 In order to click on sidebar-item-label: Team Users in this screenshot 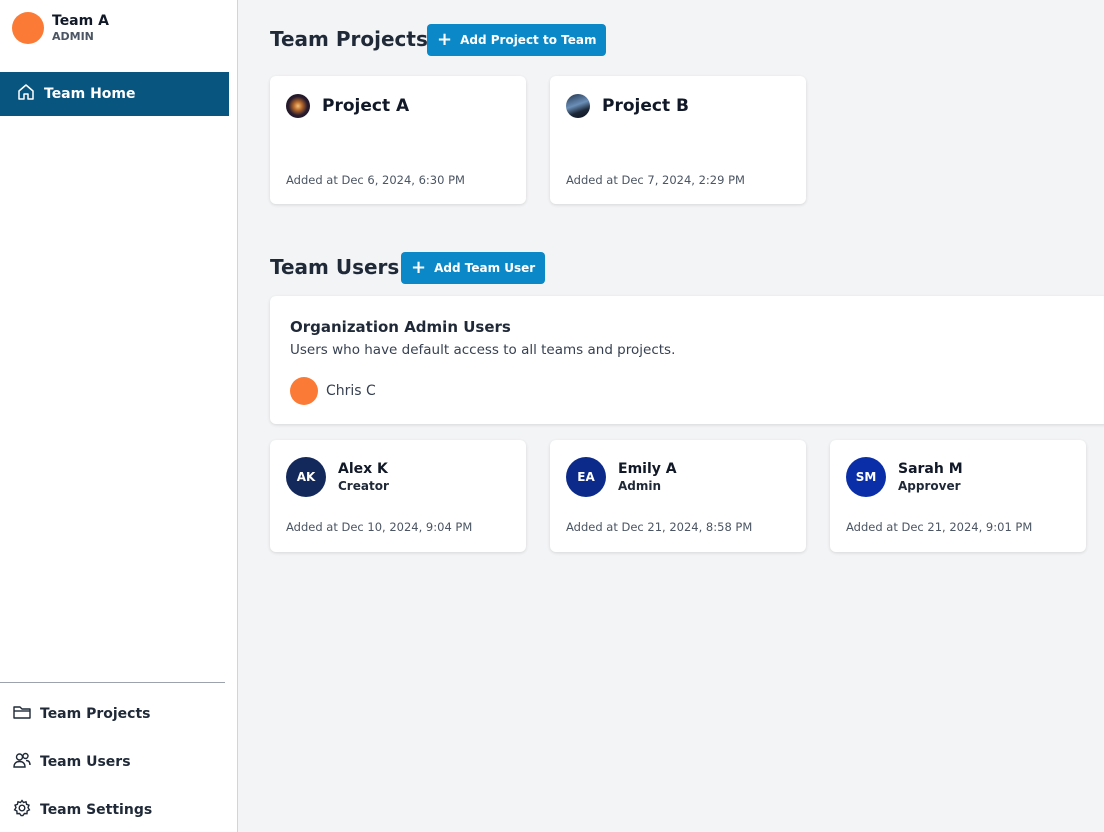, I will do `click(85, 762)`.